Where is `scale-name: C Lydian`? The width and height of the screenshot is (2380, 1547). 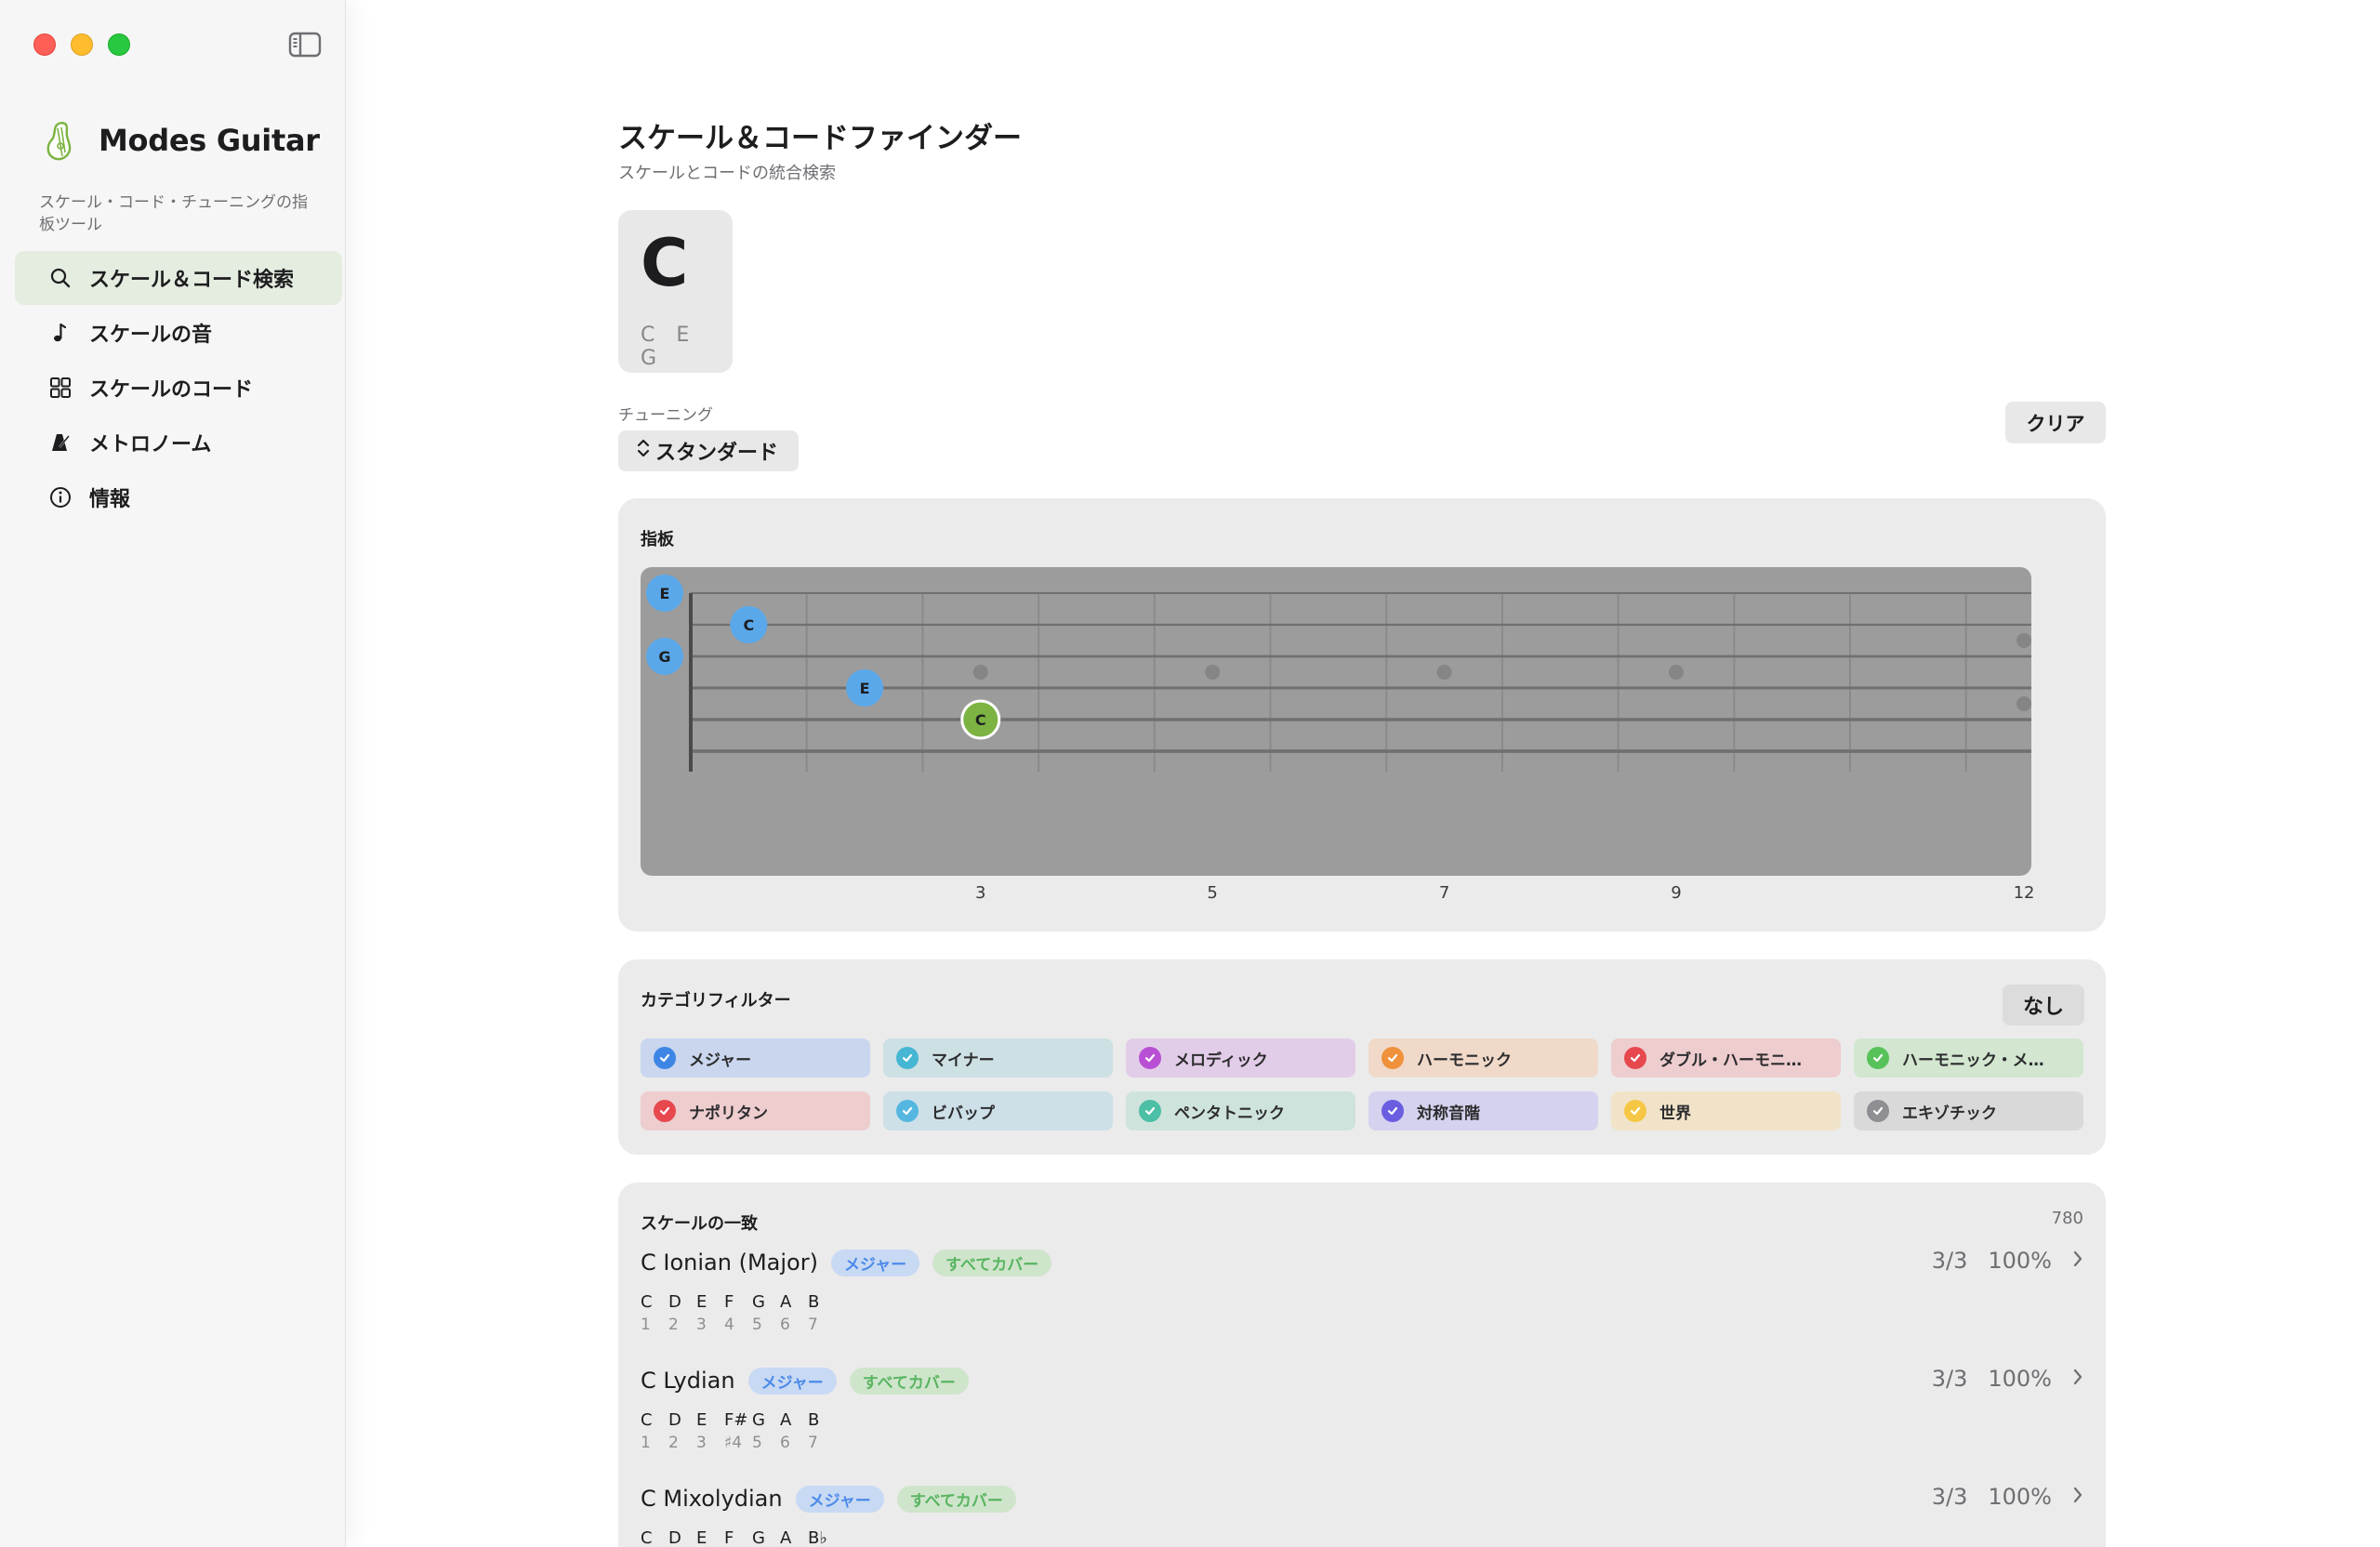
scale-name: C Lydian is located at coordinates (688, 1381).